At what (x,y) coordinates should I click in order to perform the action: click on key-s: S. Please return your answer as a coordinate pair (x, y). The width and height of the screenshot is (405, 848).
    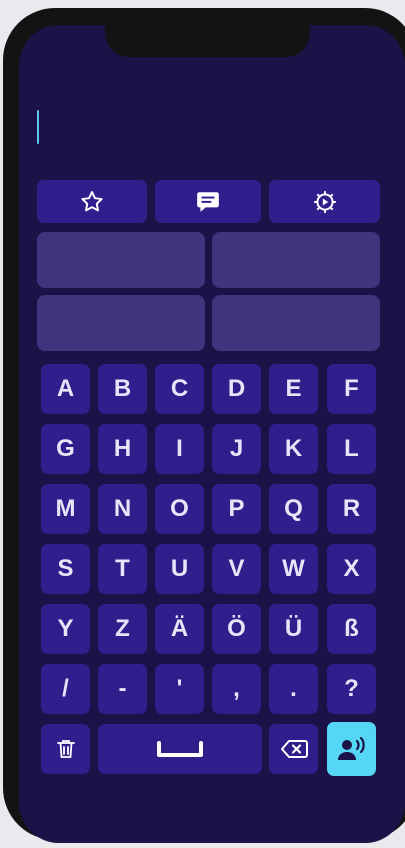
    Looking at the image, I should click on (65, 569).